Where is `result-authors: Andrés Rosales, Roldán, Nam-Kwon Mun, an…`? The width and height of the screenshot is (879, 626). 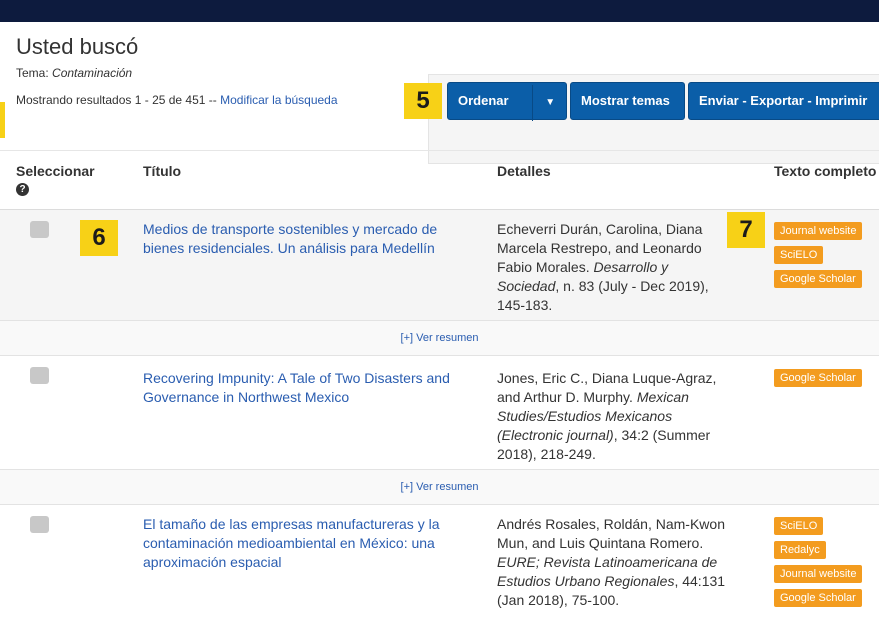
result-authors: Andrés Rosales, Roldán, Nam-Kwon Mun, an… is located at coordinates (611, 533).